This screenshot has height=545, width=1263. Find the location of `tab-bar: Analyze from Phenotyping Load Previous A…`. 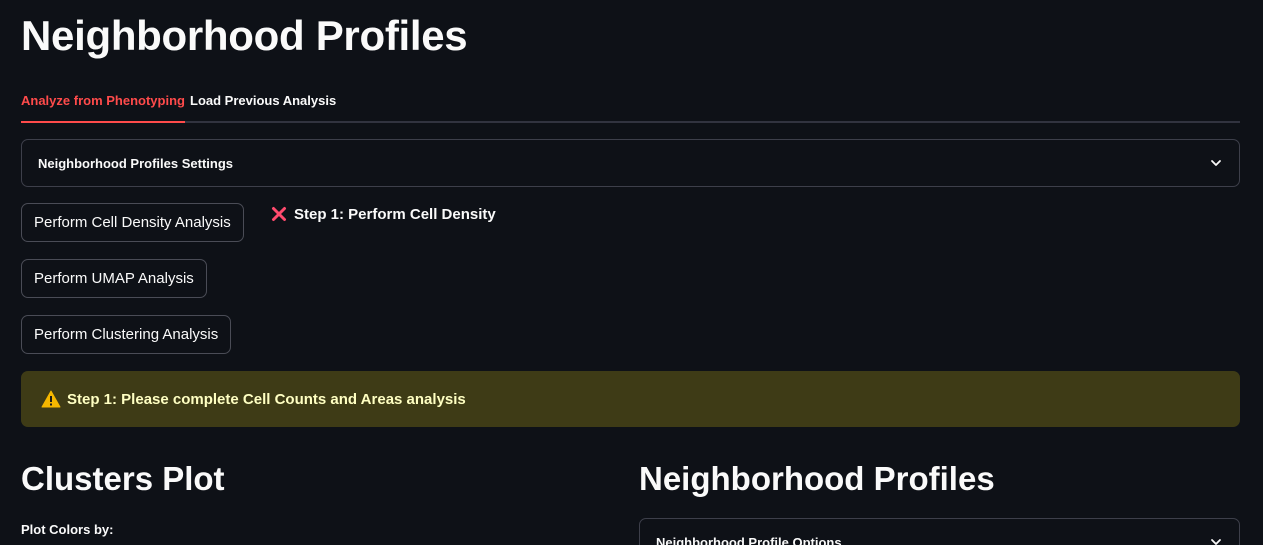

tab-bar: Analyze from Phenotyping Load Previous A… is located at coordinates (630, 105).